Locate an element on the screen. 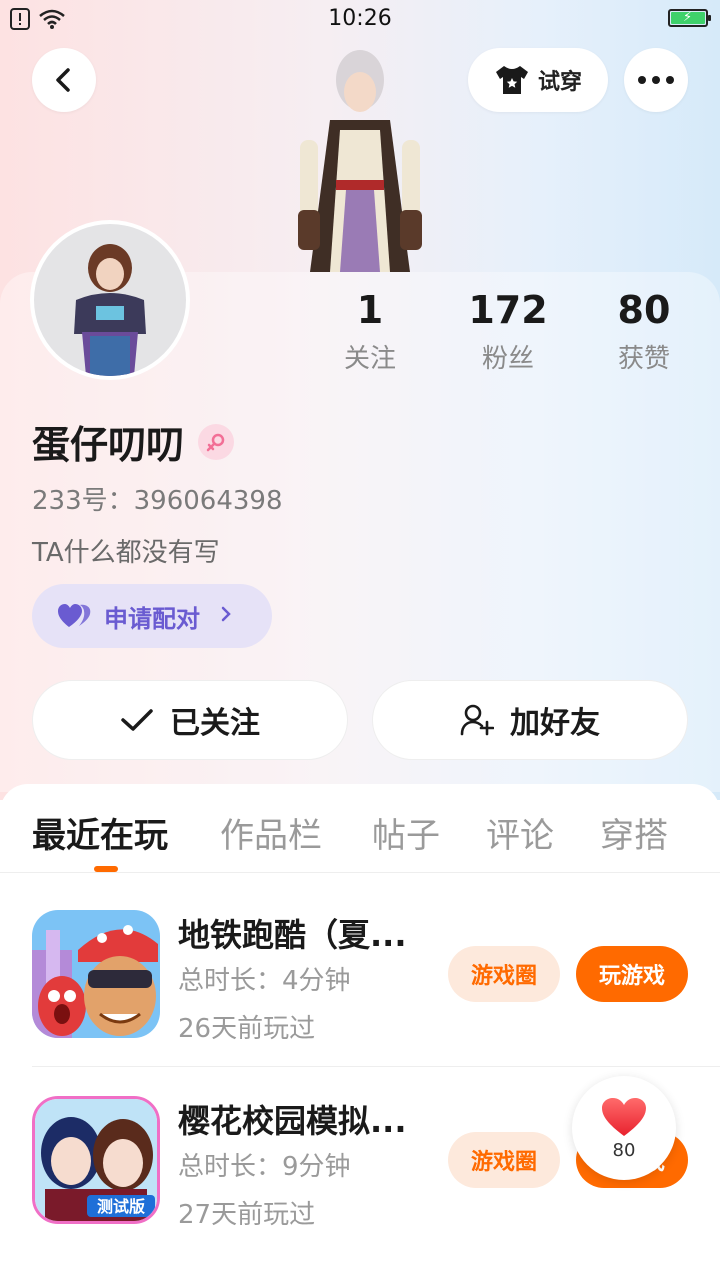 This screenshot has width=720, height=1280. stat-value: 1 is located at coordinates (370, 310).